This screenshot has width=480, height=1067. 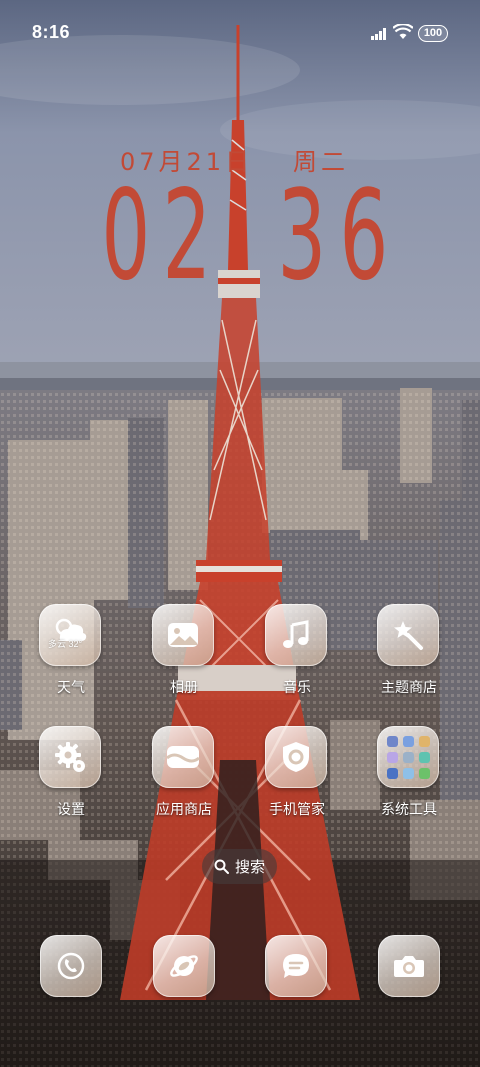 What do you see at coordinates (126, 236) in the screenshot?
I see `clock-hour-tens: 0` at bounding box center [126, 236].